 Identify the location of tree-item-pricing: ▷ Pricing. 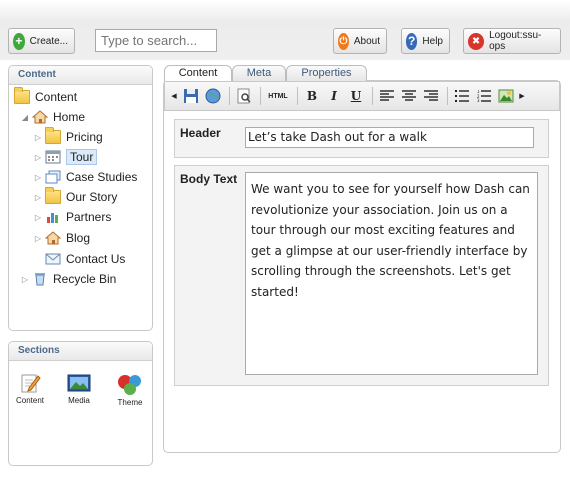
(68, 137).